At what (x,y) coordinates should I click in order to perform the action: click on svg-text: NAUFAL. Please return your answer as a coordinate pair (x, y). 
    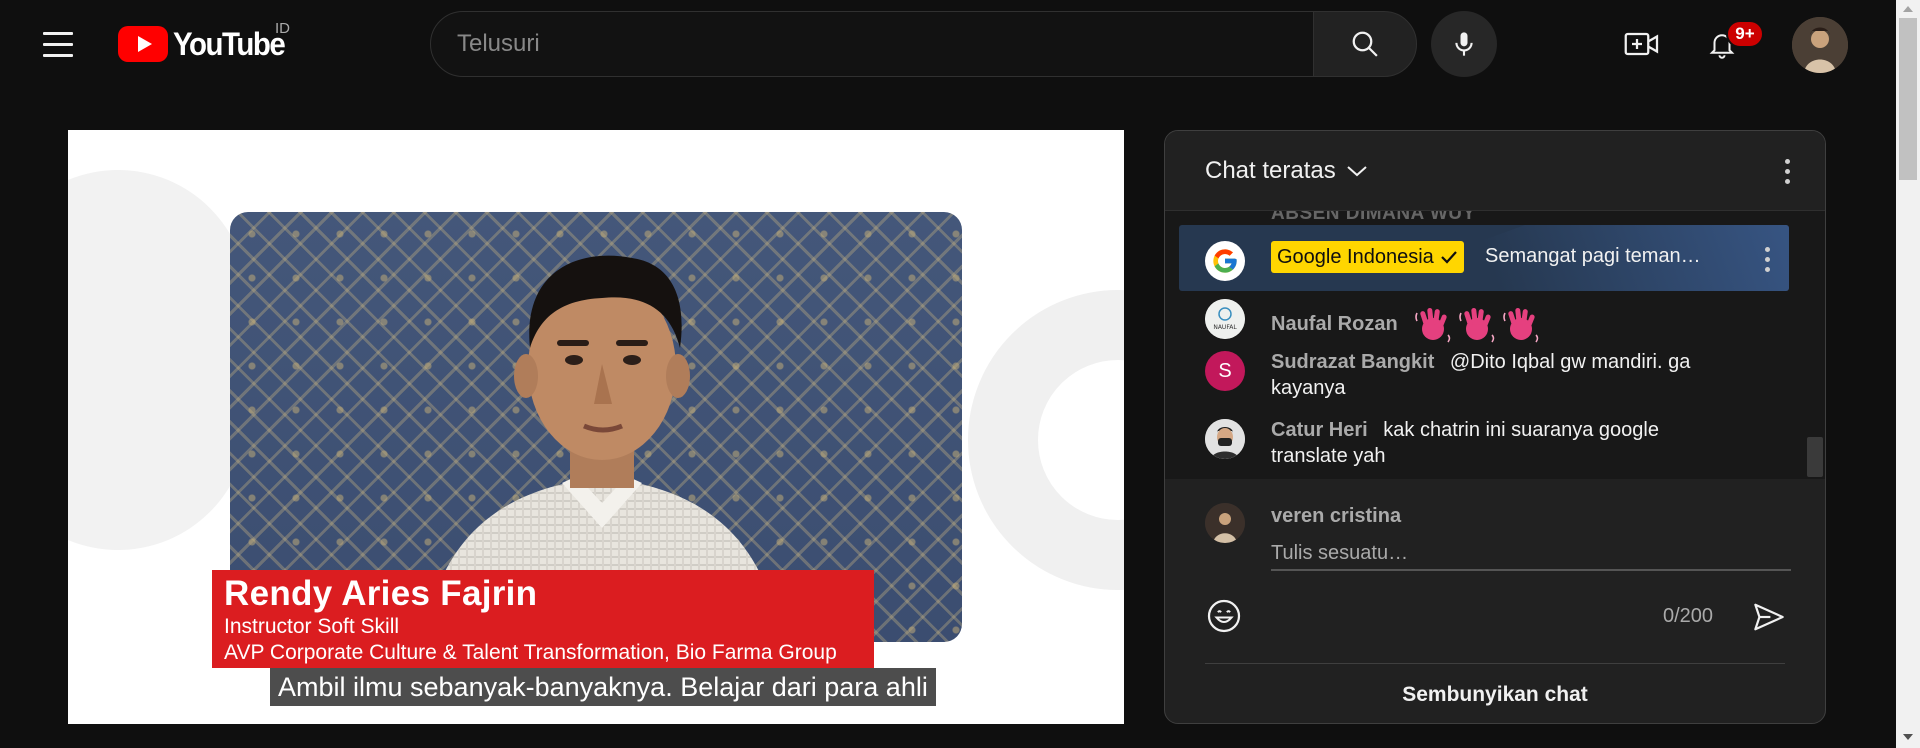
    Looking at the image, I should click on (1225, 327).